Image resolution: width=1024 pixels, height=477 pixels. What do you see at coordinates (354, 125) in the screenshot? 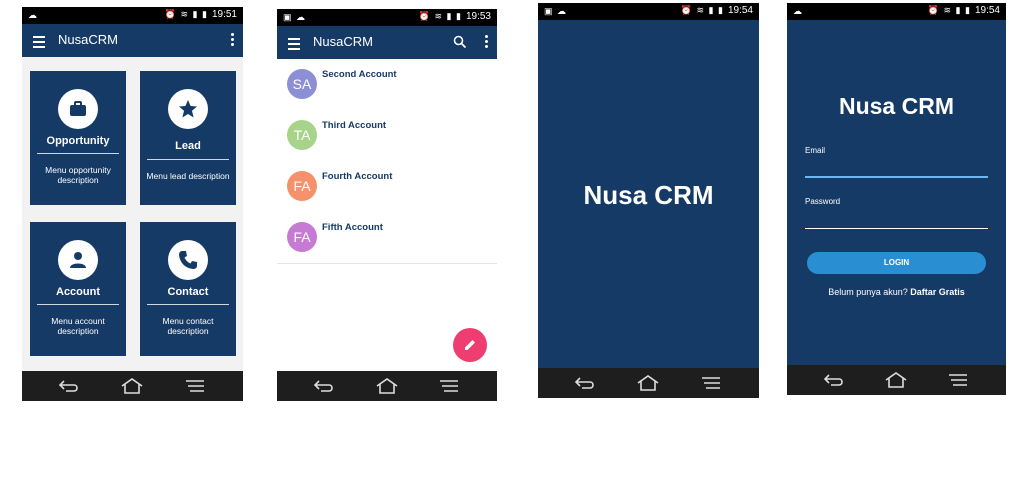
I see `account-name: Third Account` at bounding box center [354, 125].